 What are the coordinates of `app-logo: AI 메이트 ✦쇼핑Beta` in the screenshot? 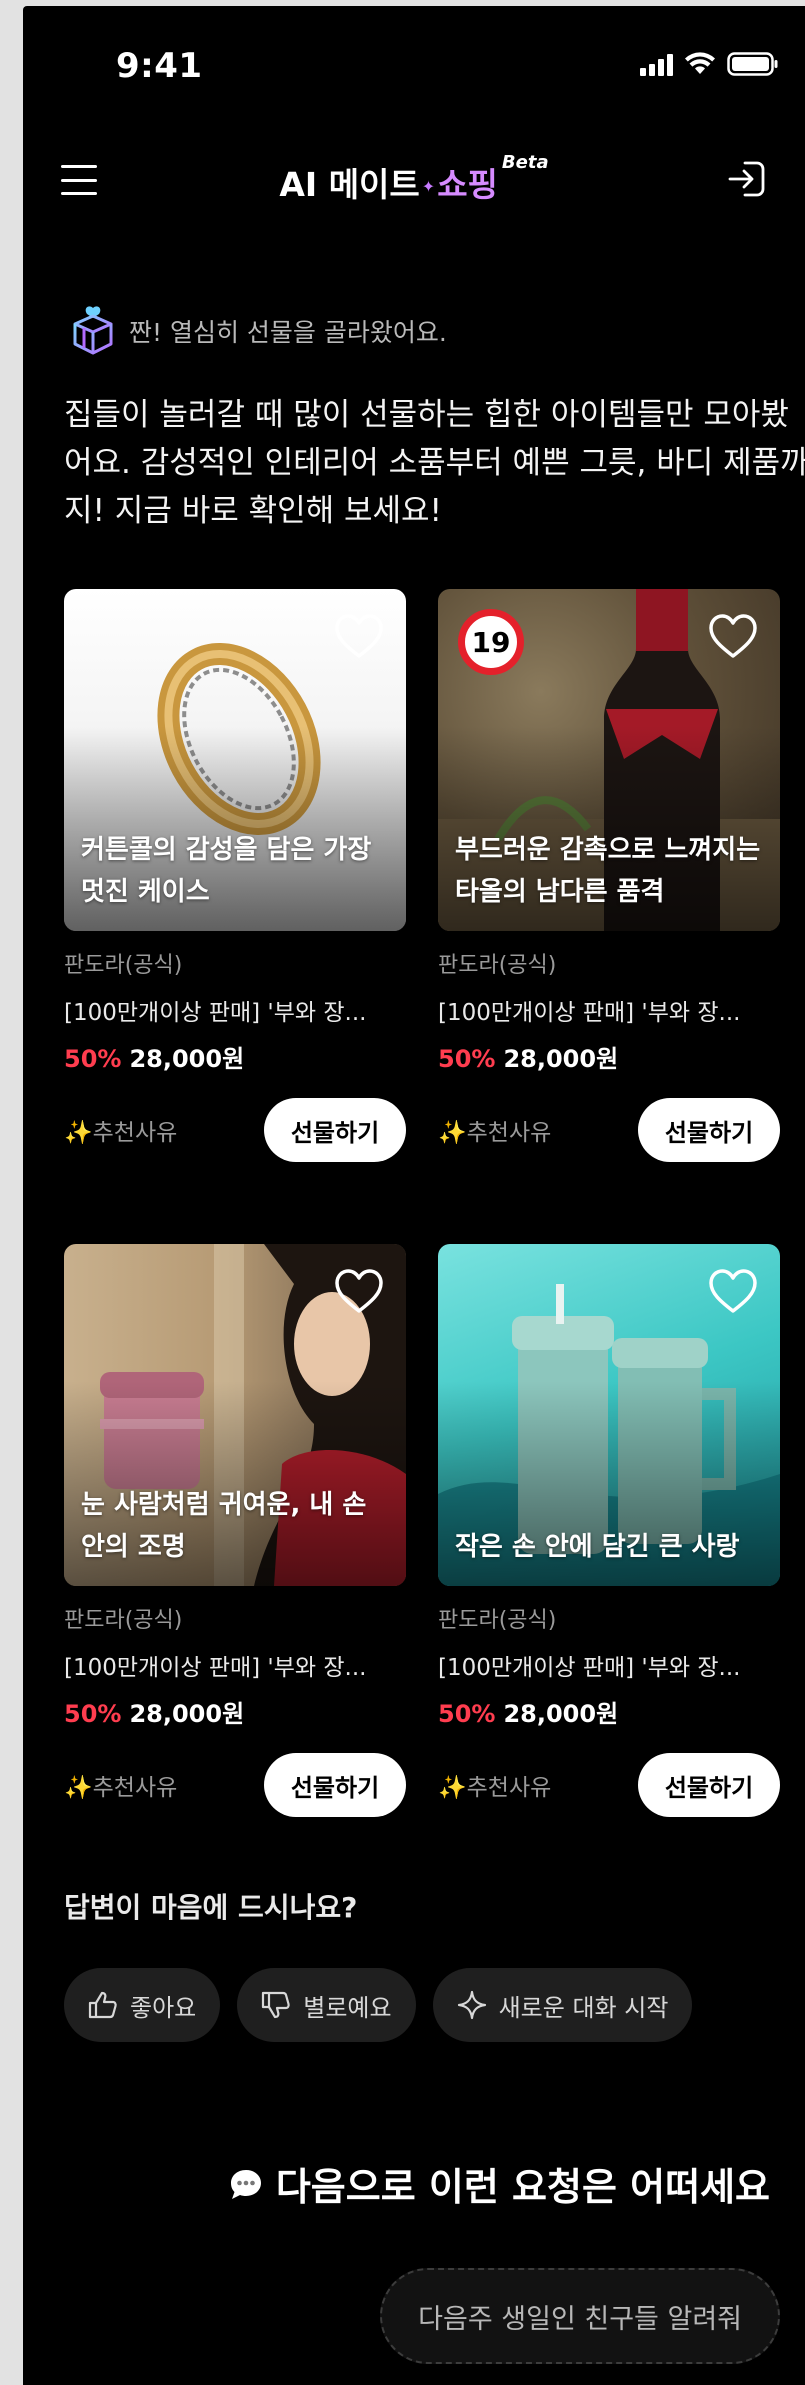 It's located at (414, 179).